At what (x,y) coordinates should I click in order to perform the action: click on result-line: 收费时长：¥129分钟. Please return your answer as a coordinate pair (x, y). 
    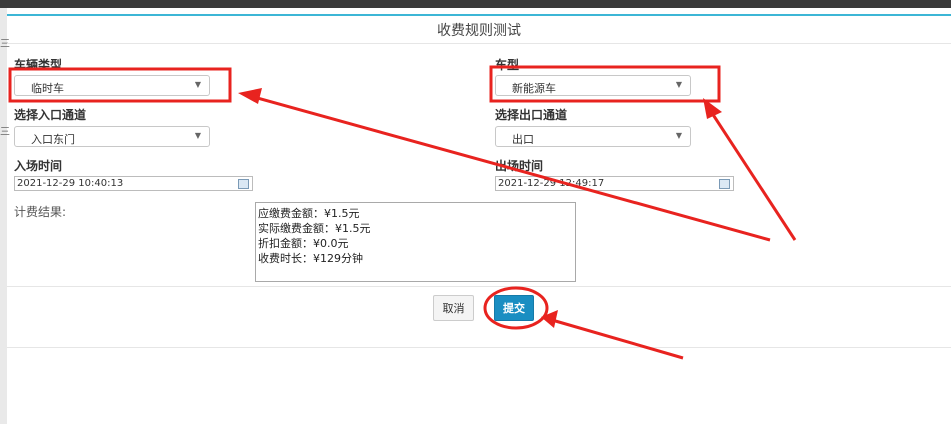
    Looking at the image, I should click on (310, 258).